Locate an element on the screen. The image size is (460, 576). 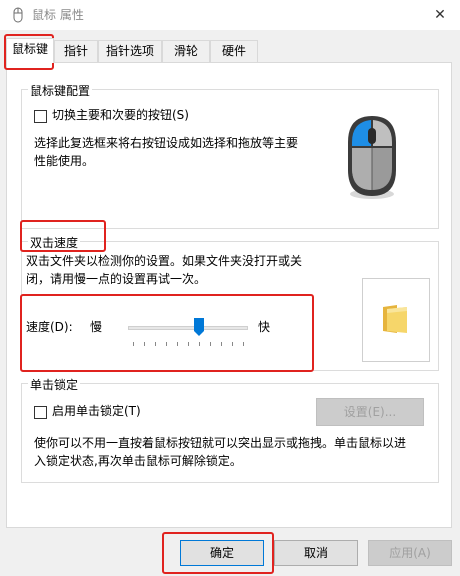
close-icon: ✕ is located at coordinates (440, 15).